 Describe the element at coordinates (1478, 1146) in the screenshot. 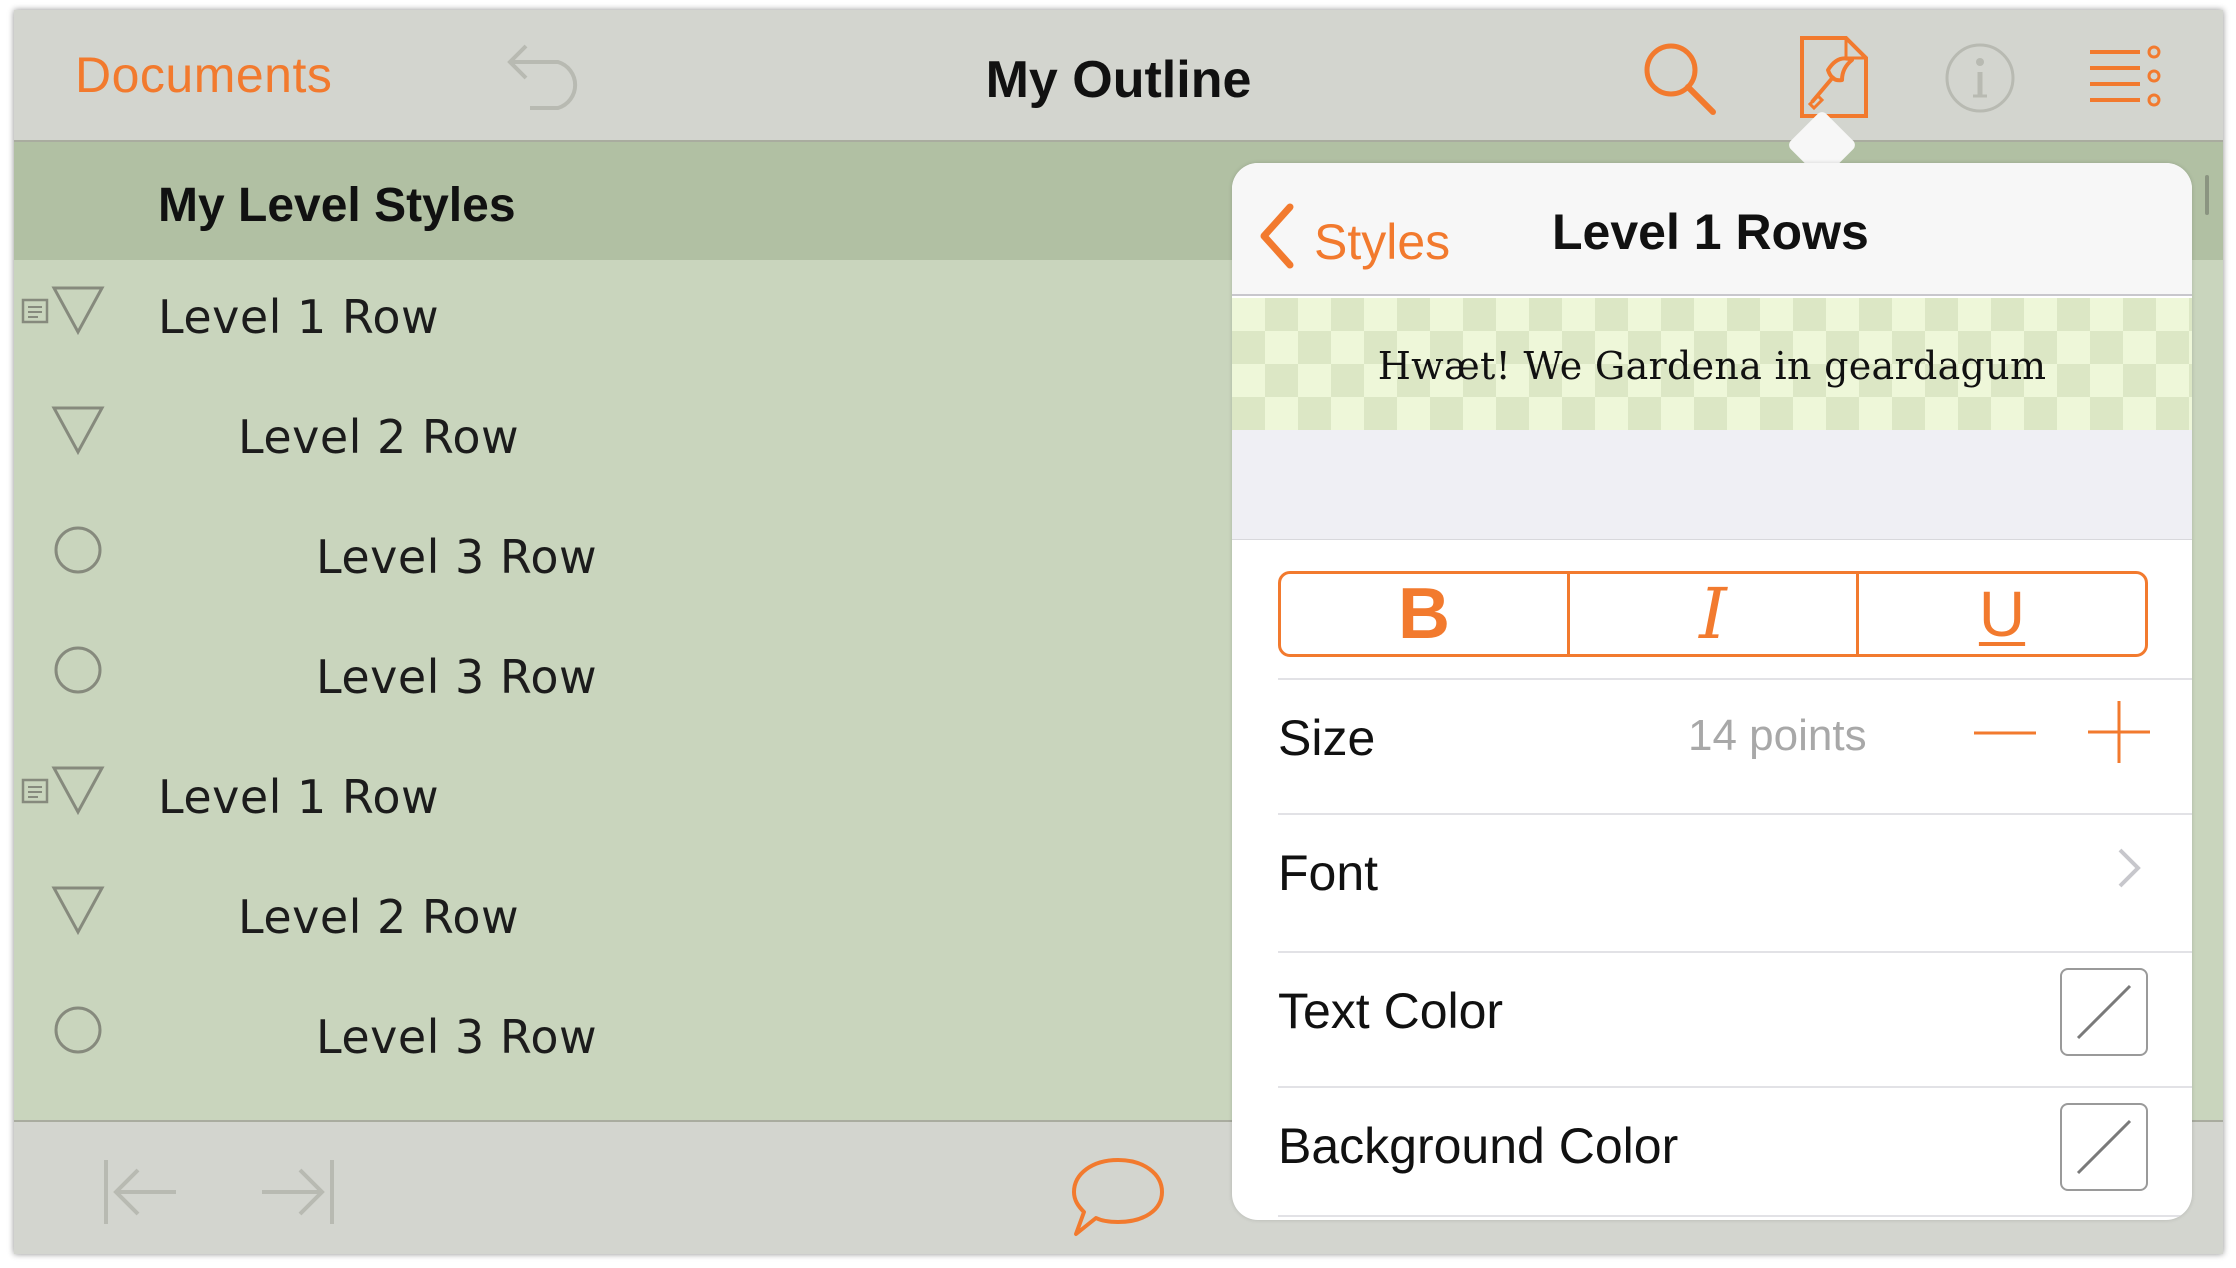

I see `background-color-label: Background Color` at that location.